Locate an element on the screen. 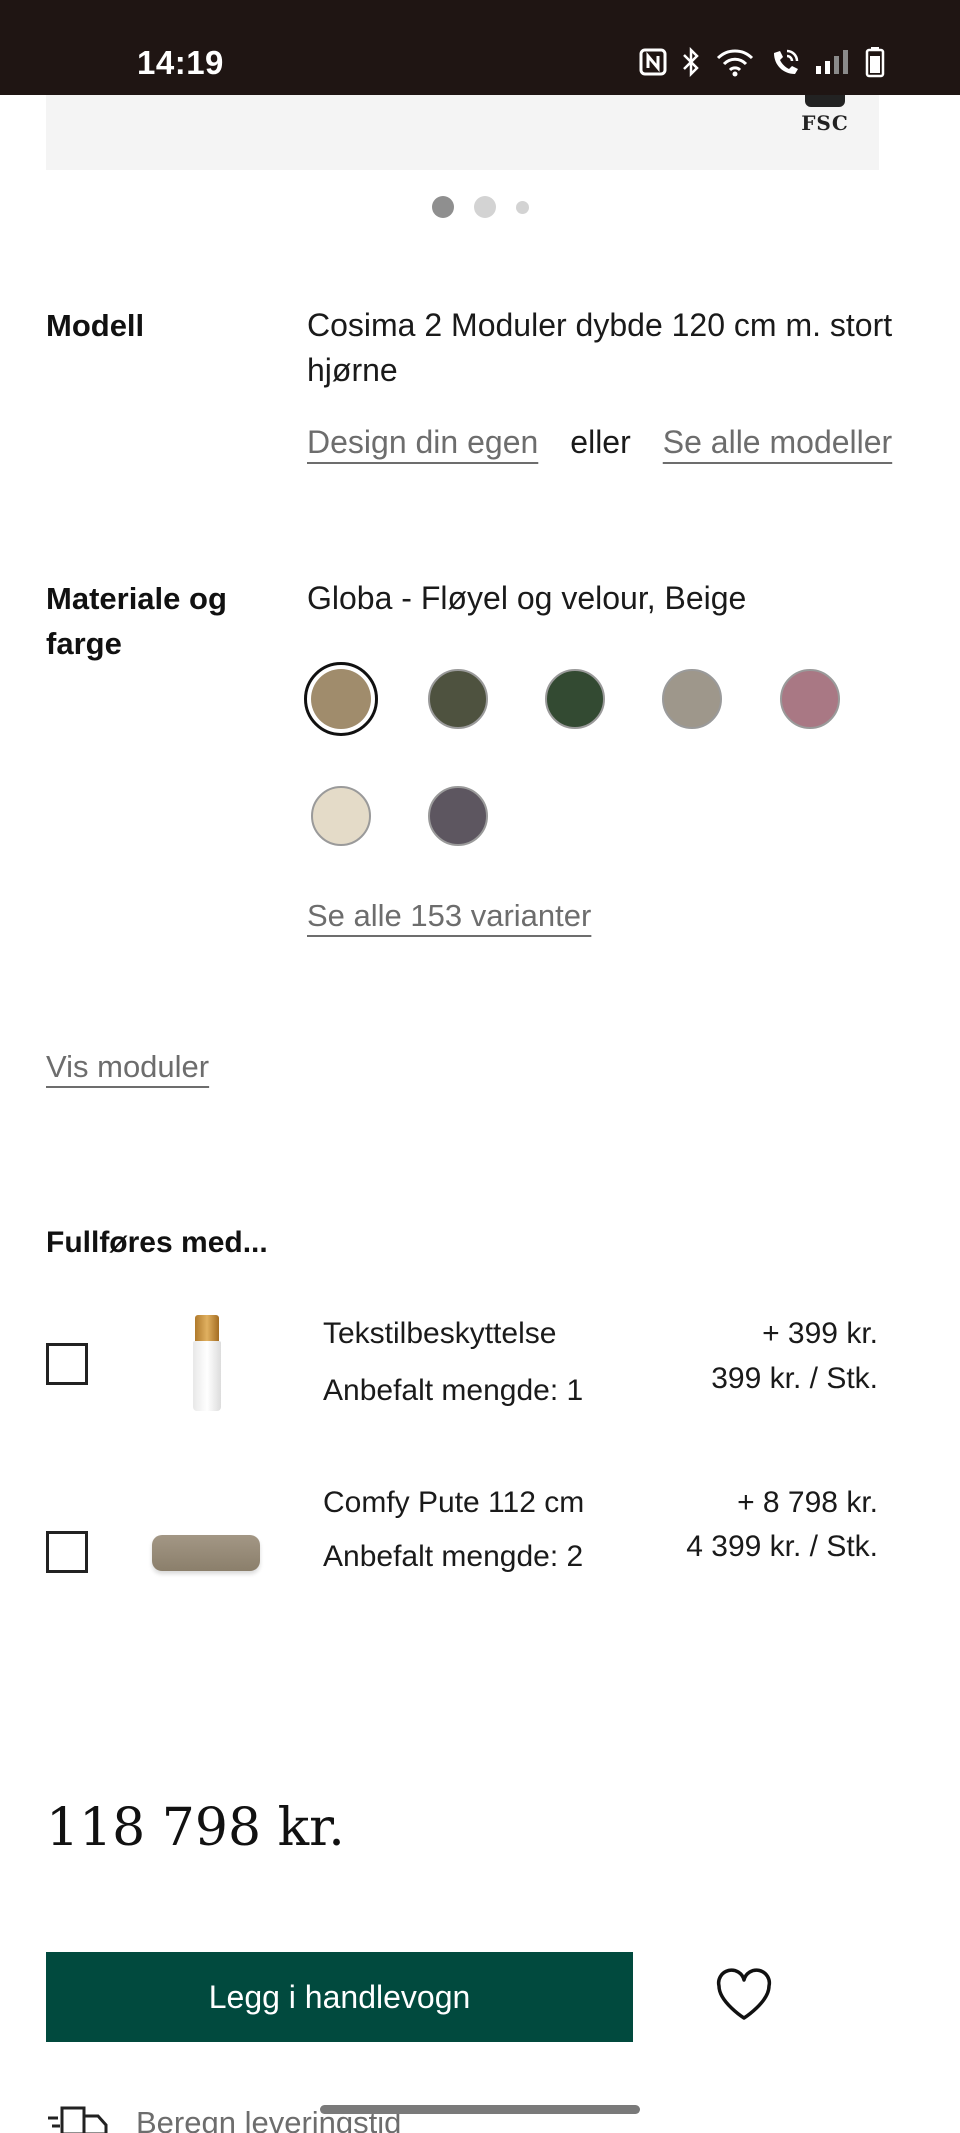 The width and height of the screenshot is (960, 2133). material-label: Materiale og farge is located at coordinates (136, 621).